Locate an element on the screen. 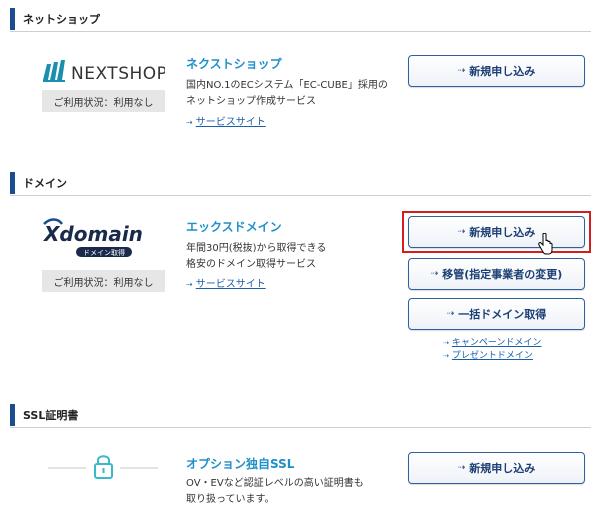 This screenshot has width=600, height=510. xdomain-logo-sub: ドメイン取得 is located at coordinates (104, 252).